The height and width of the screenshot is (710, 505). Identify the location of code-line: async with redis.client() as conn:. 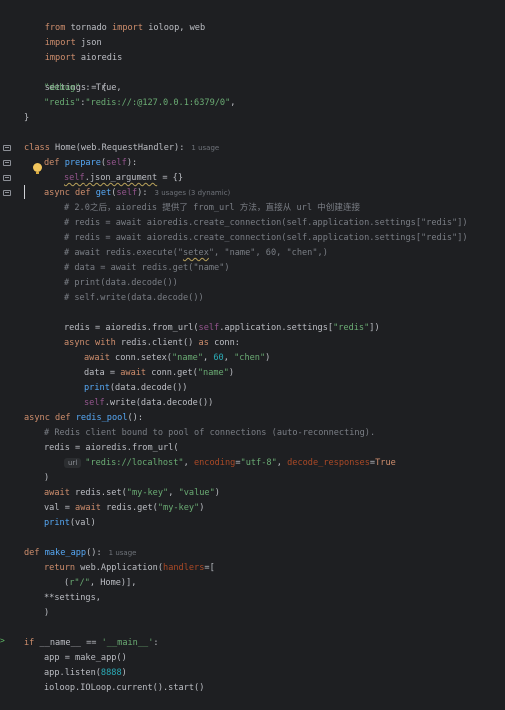
(152, 343).